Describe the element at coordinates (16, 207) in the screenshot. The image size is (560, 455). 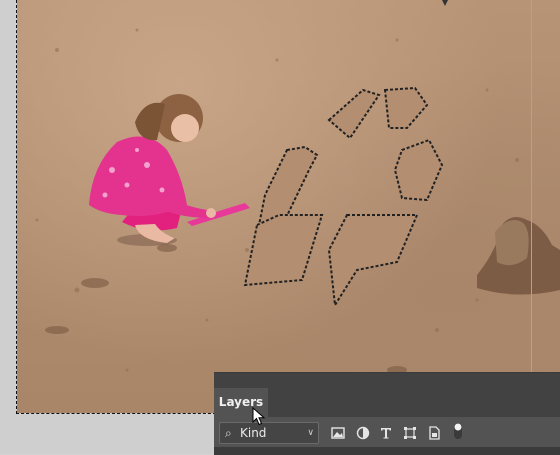
I see `selection-marquee-edge` at that location.